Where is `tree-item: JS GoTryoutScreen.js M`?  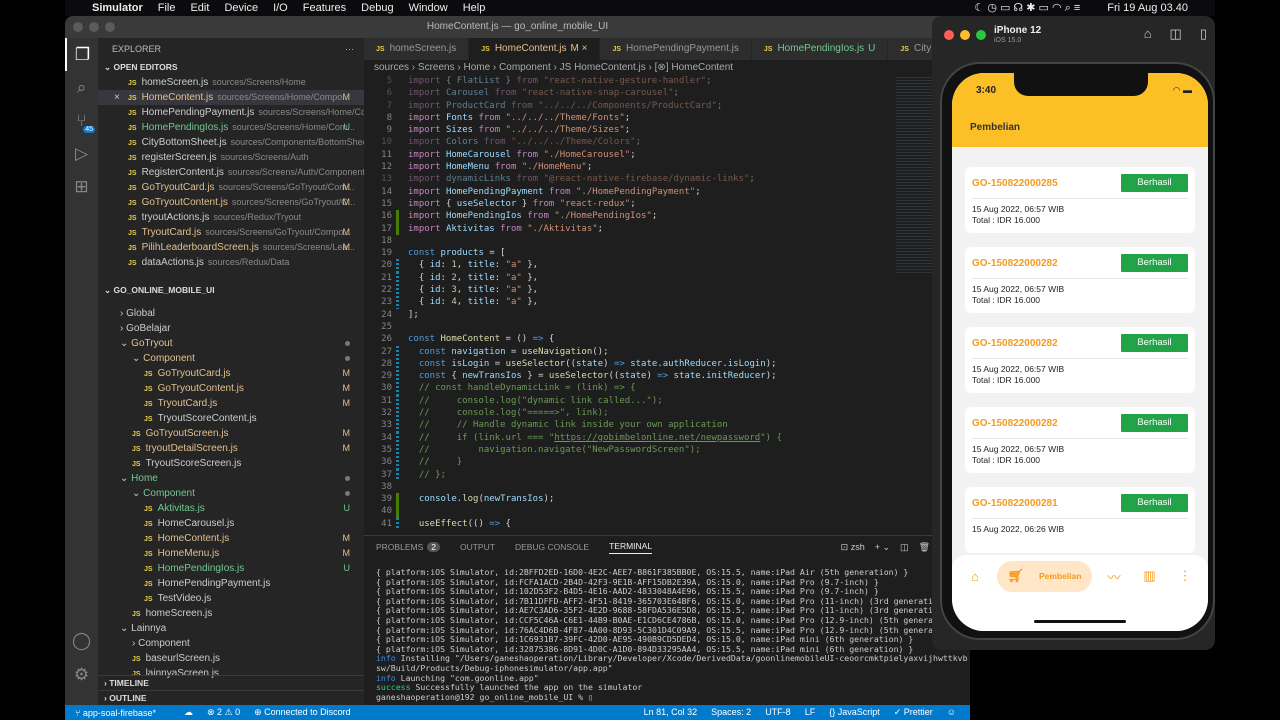 tree-item: JS GoTryoutScreen.js M is located at coordinates (231, 433).